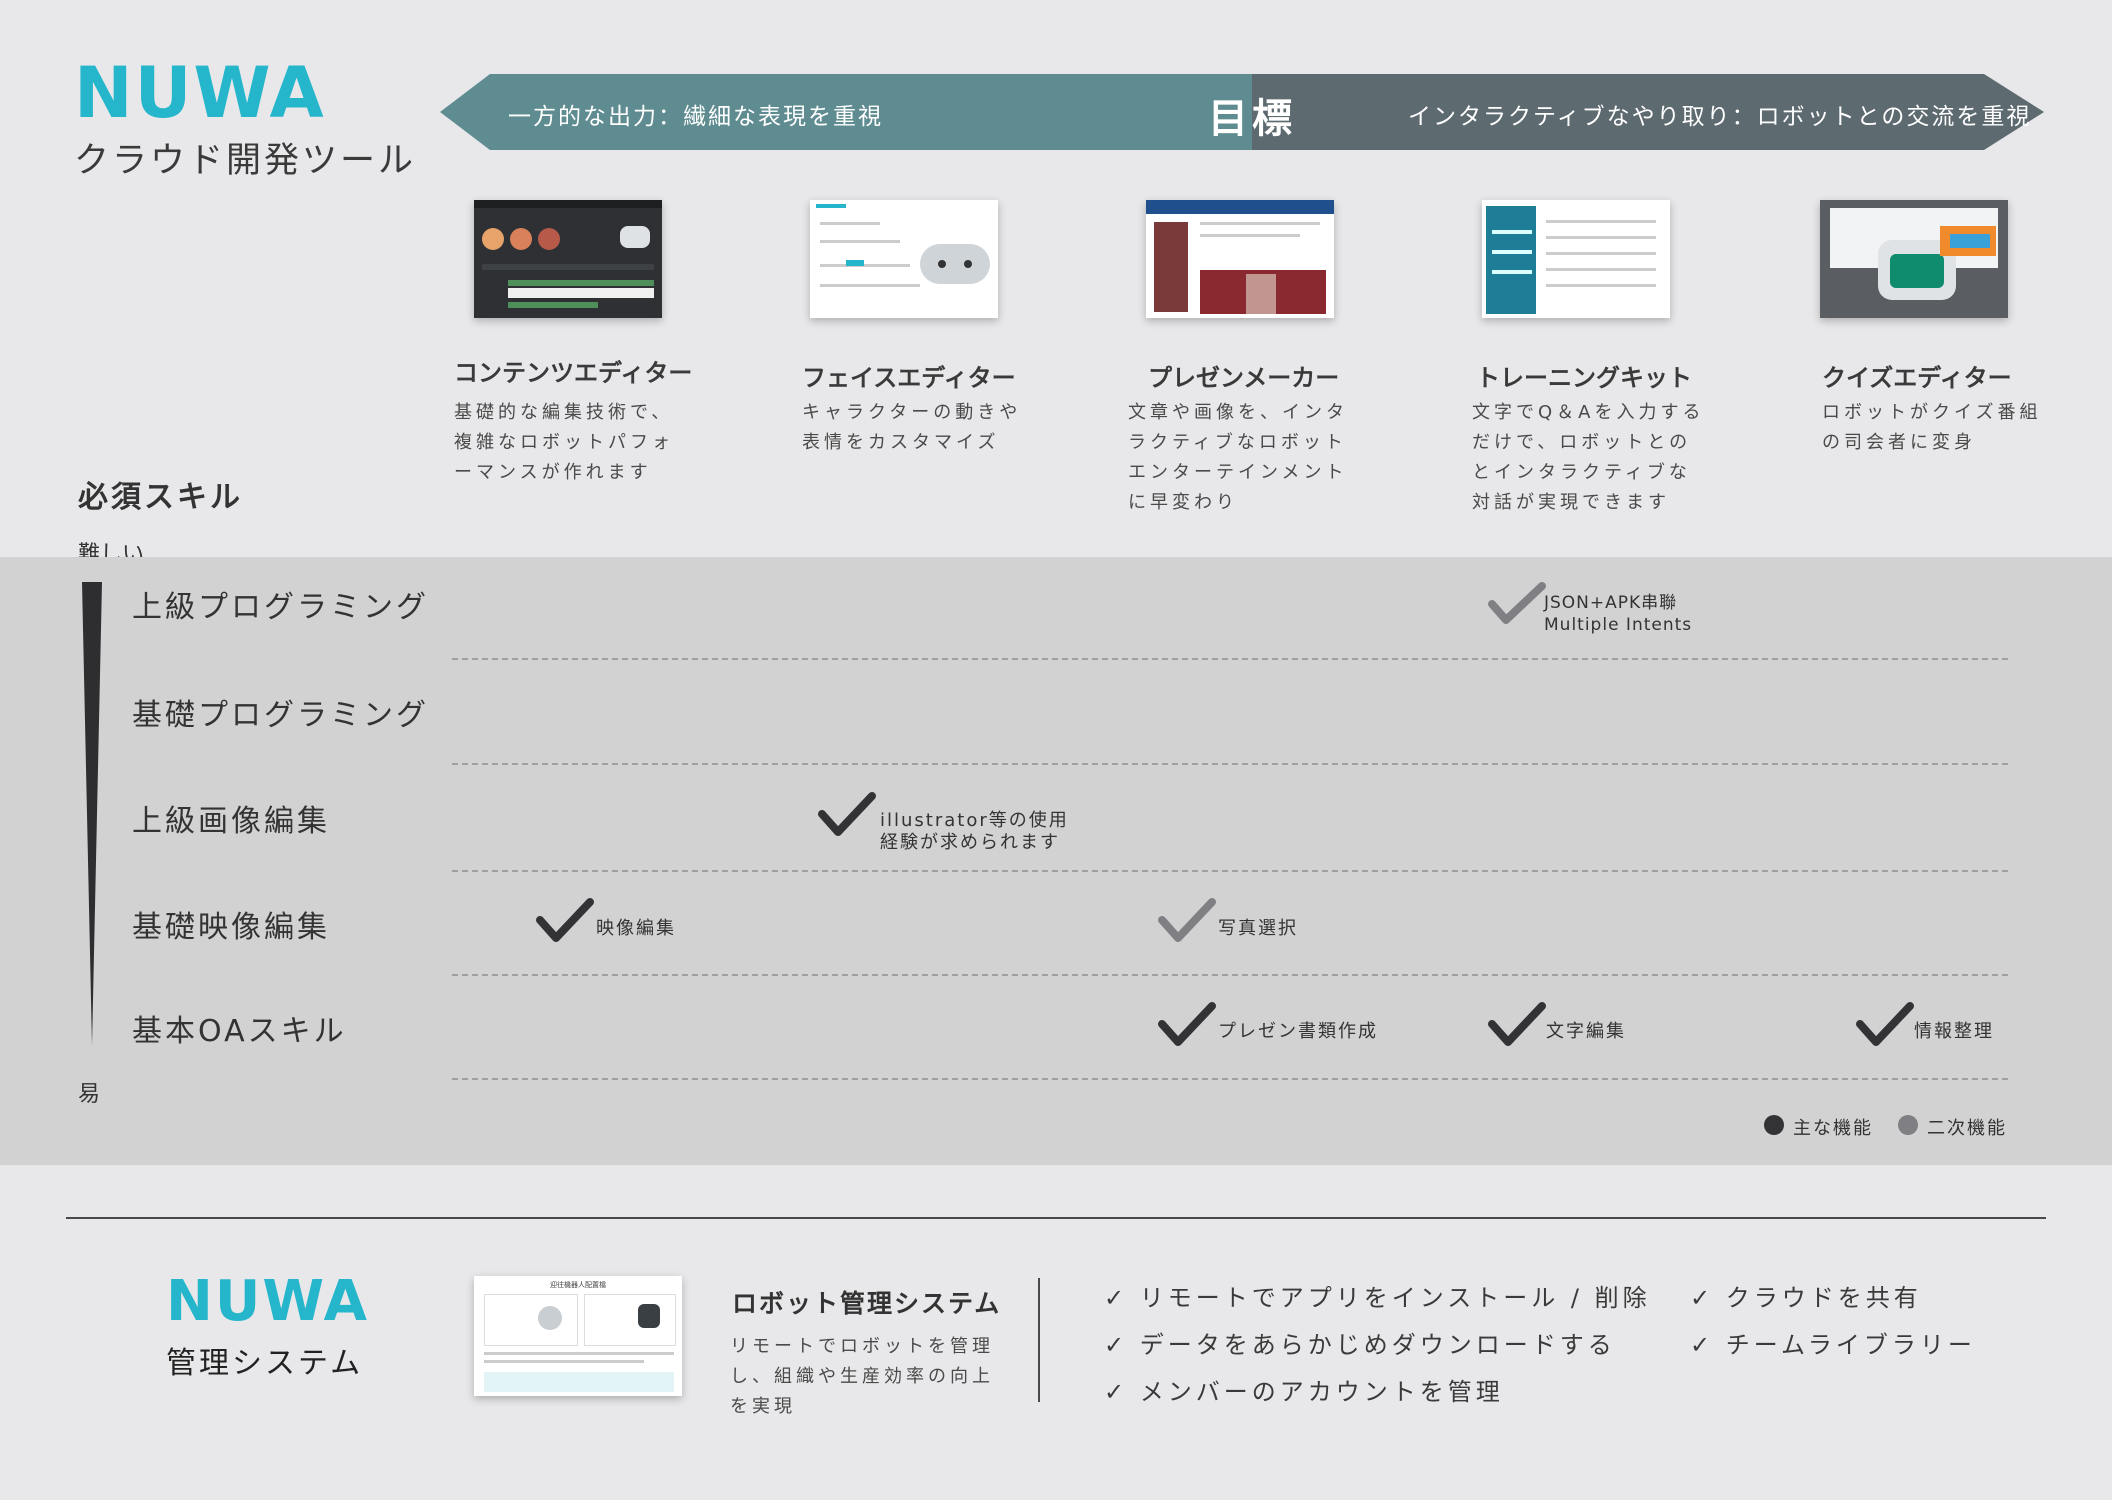 Image resolution: width=2112 pixels, height=1500 pixels. What do you see at coordinates (267, 1301) in the screenshot?
I see `nuwa-logo-management: NUWA` at bounding box center [267, 1301].